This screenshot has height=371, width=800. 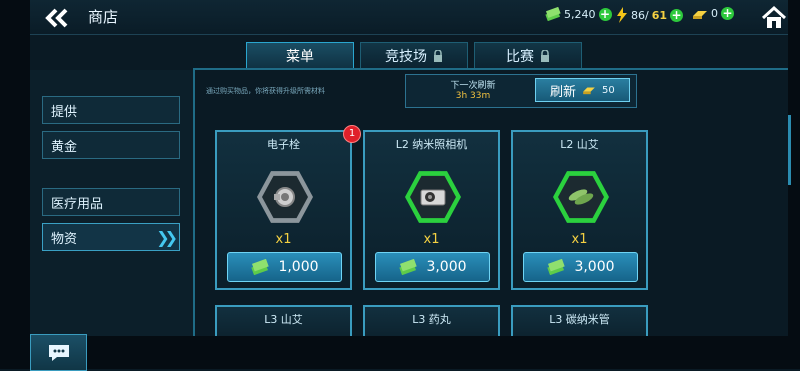 I want to click on add-energy-button: +, so click(x=677, y=15).